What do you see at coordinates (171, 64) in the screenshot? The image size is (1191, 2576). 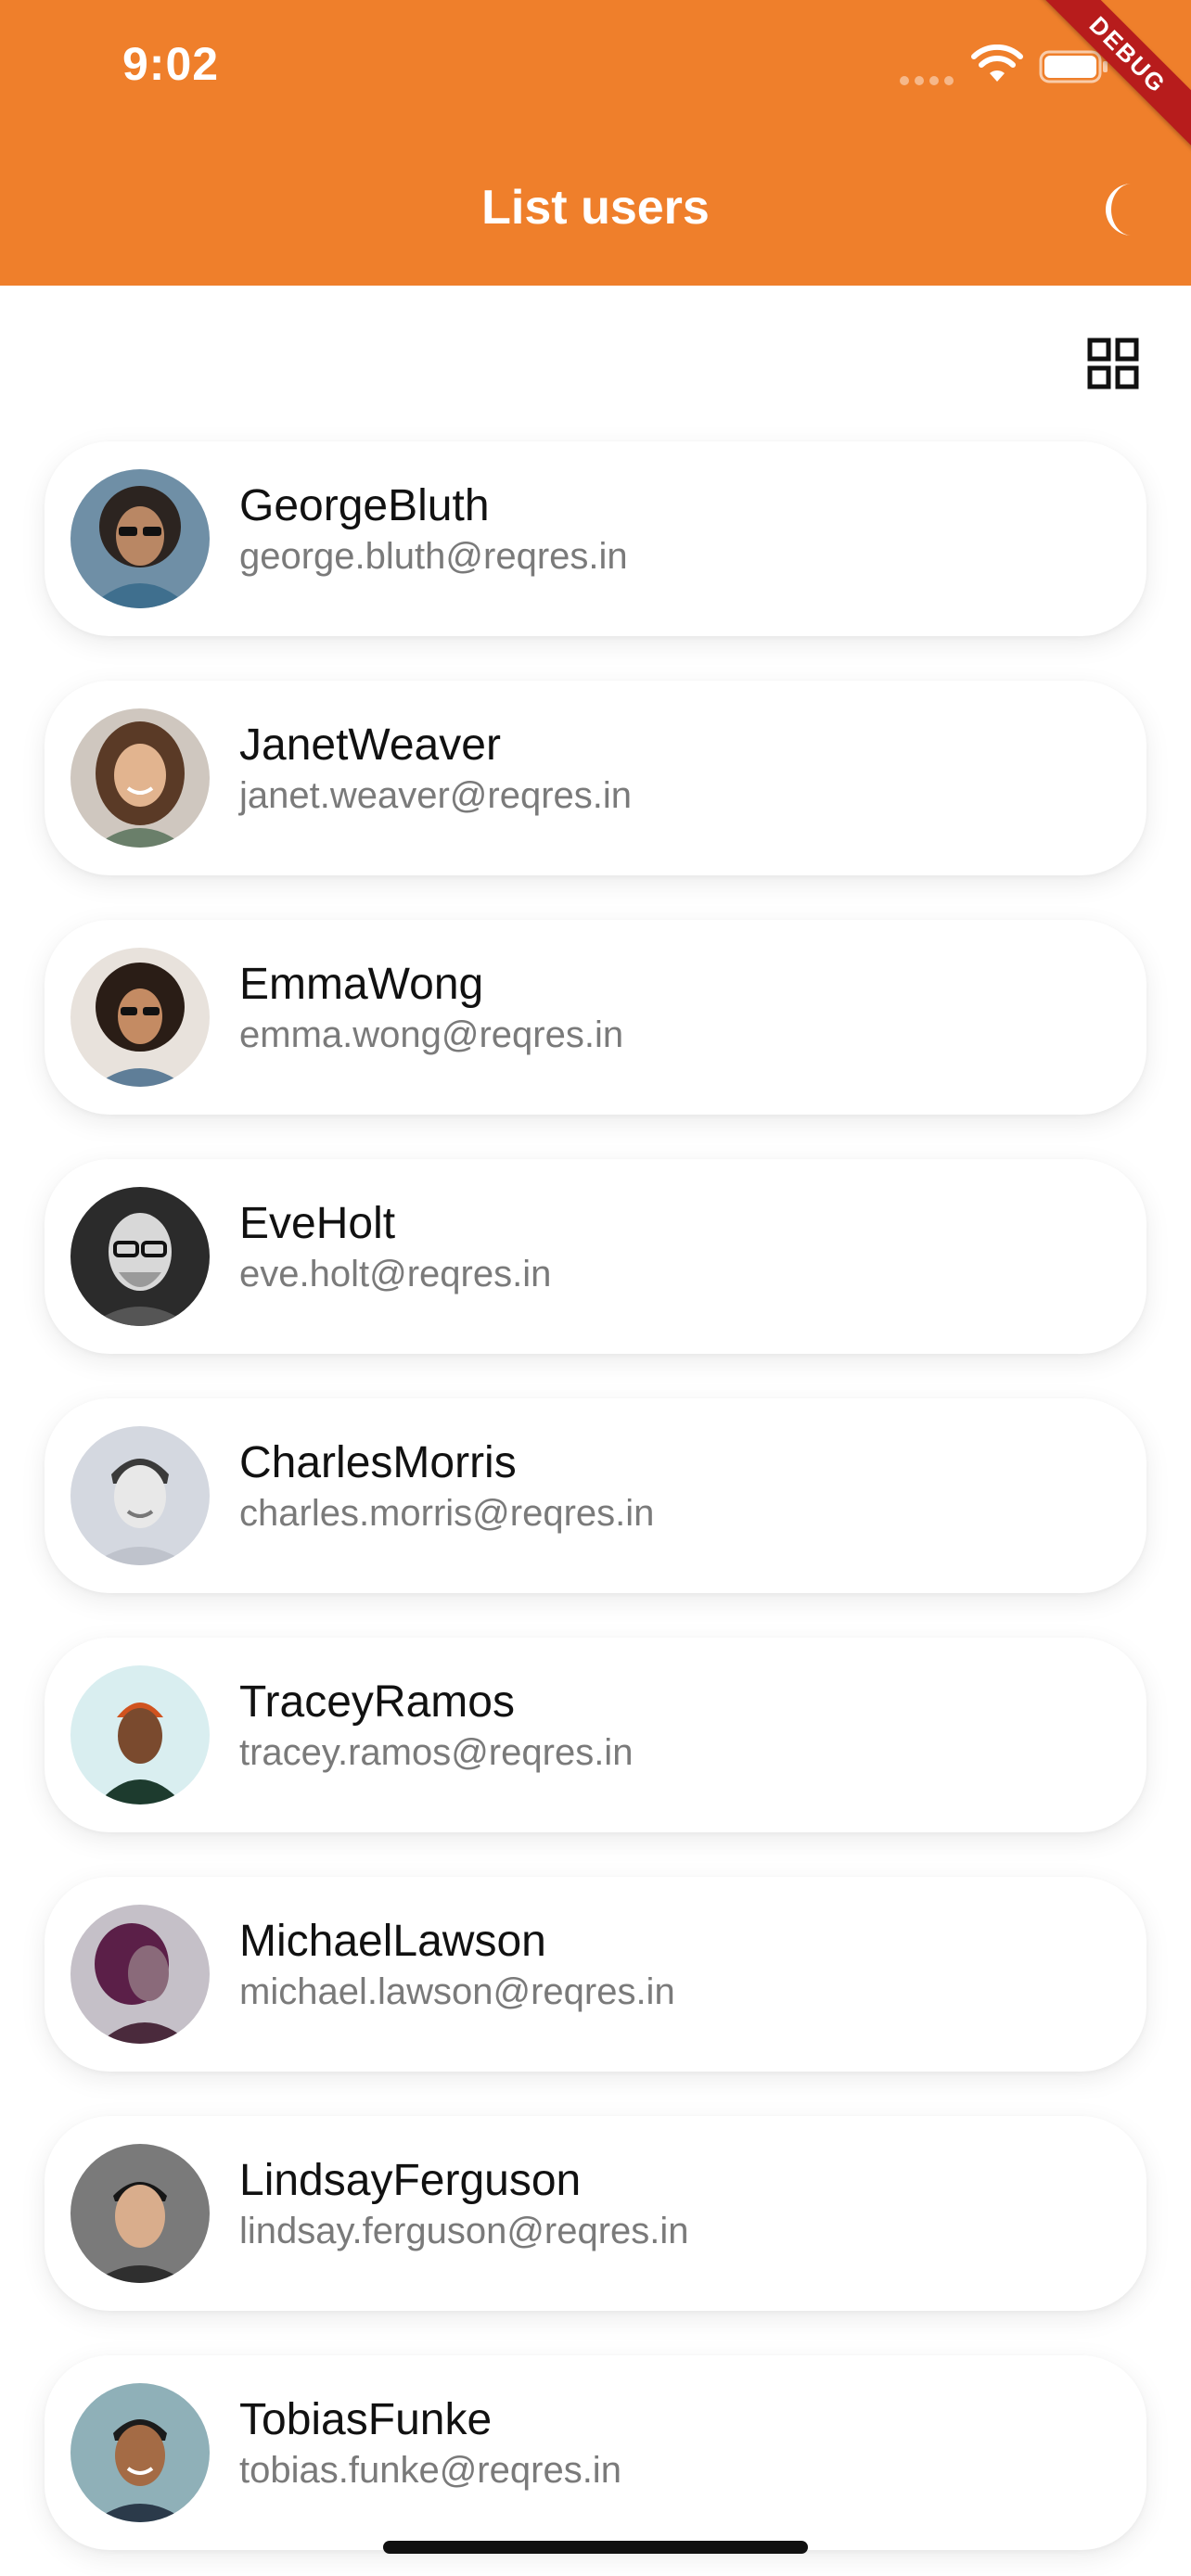 I see `status-time: 9:02` at bounding box center [171, 64].